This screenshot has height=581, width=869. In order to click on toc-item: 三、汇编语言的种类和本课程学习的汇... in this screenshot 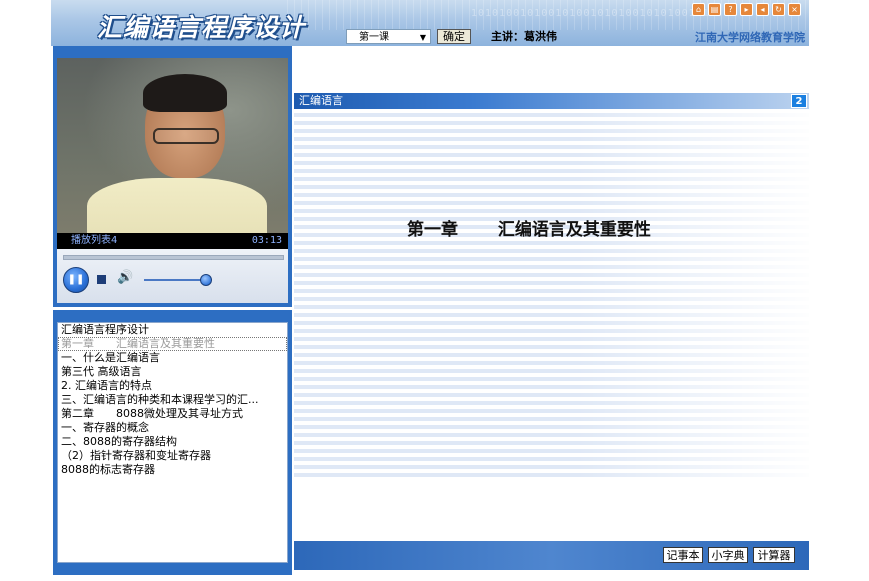, I will do `click(172, 400)`.